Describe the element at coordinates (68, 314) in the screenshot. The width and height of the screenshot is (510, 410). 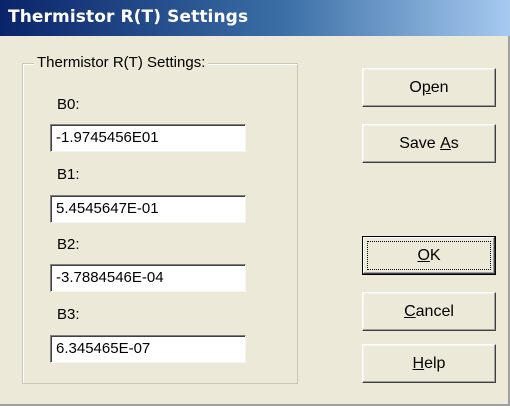
I see `b3-label: B3:` at that location.